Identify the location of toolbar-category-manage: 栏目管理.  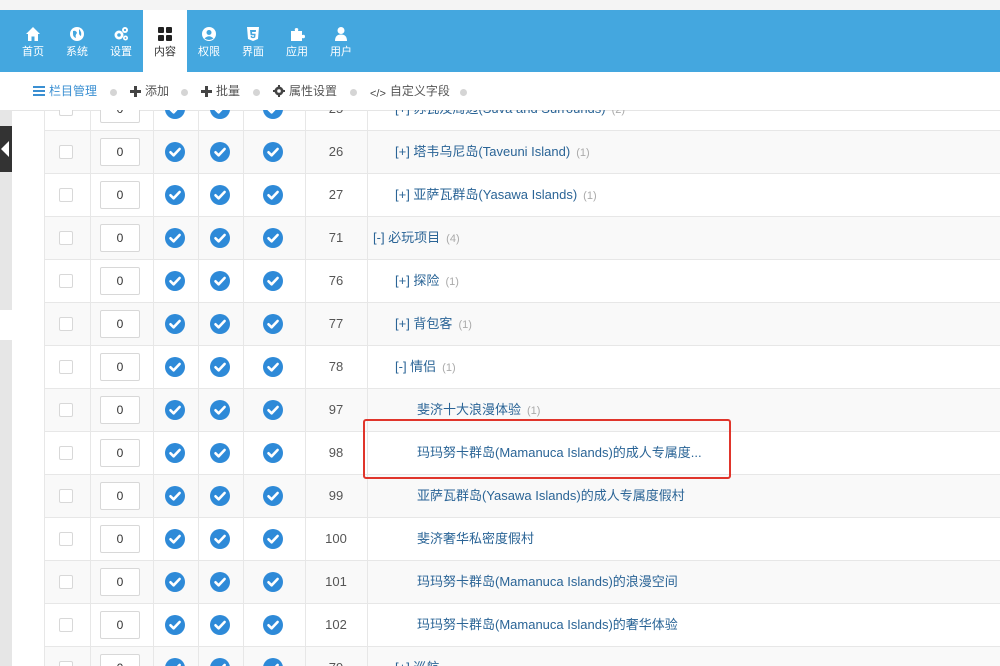
(65, 91).